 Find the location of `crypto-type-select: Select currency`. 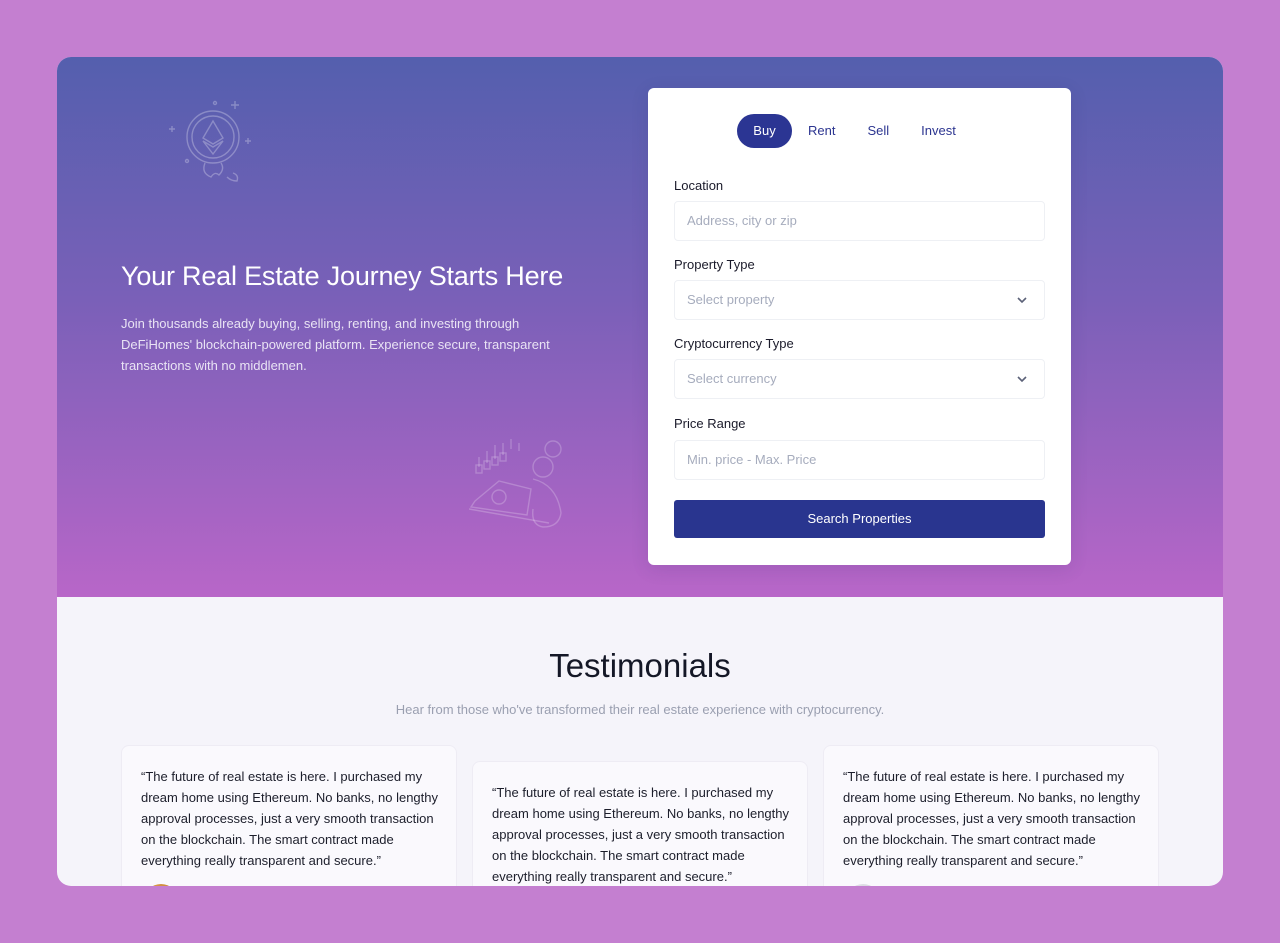

crypto-type-select: Select currency is located at coordinates (859, 379).